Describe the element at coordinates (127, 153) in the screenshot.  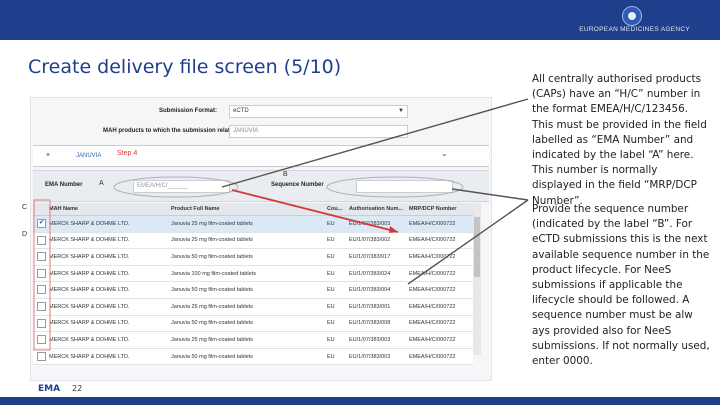
I see `step-label: Step 4` at that location.